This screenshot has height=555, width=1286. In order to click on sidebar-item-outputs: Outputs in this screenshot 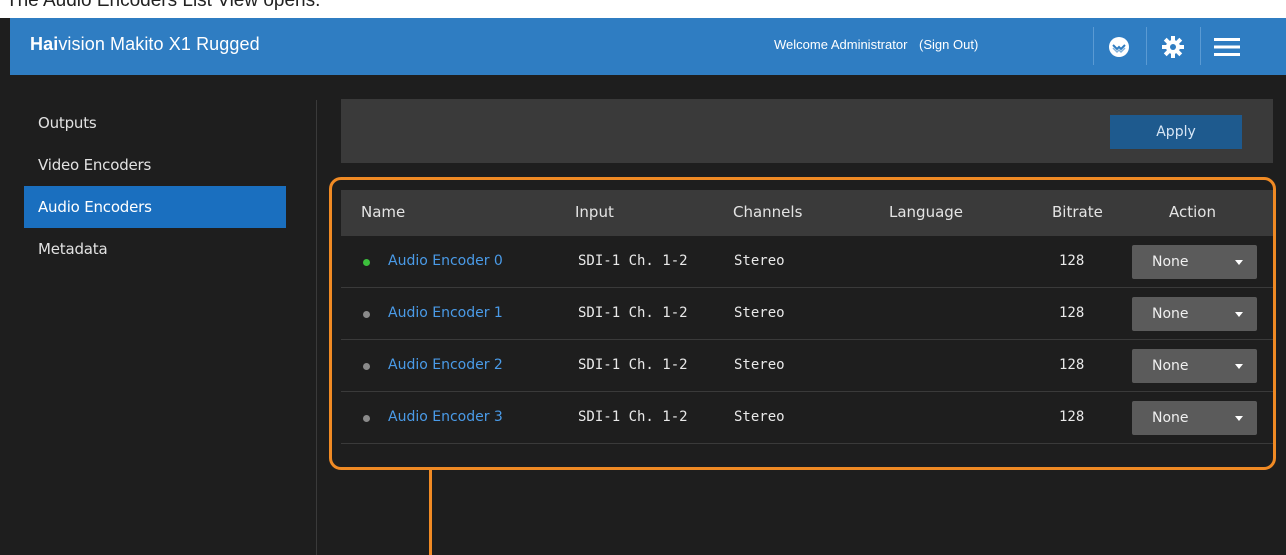, I will do `click(155, 123)`.